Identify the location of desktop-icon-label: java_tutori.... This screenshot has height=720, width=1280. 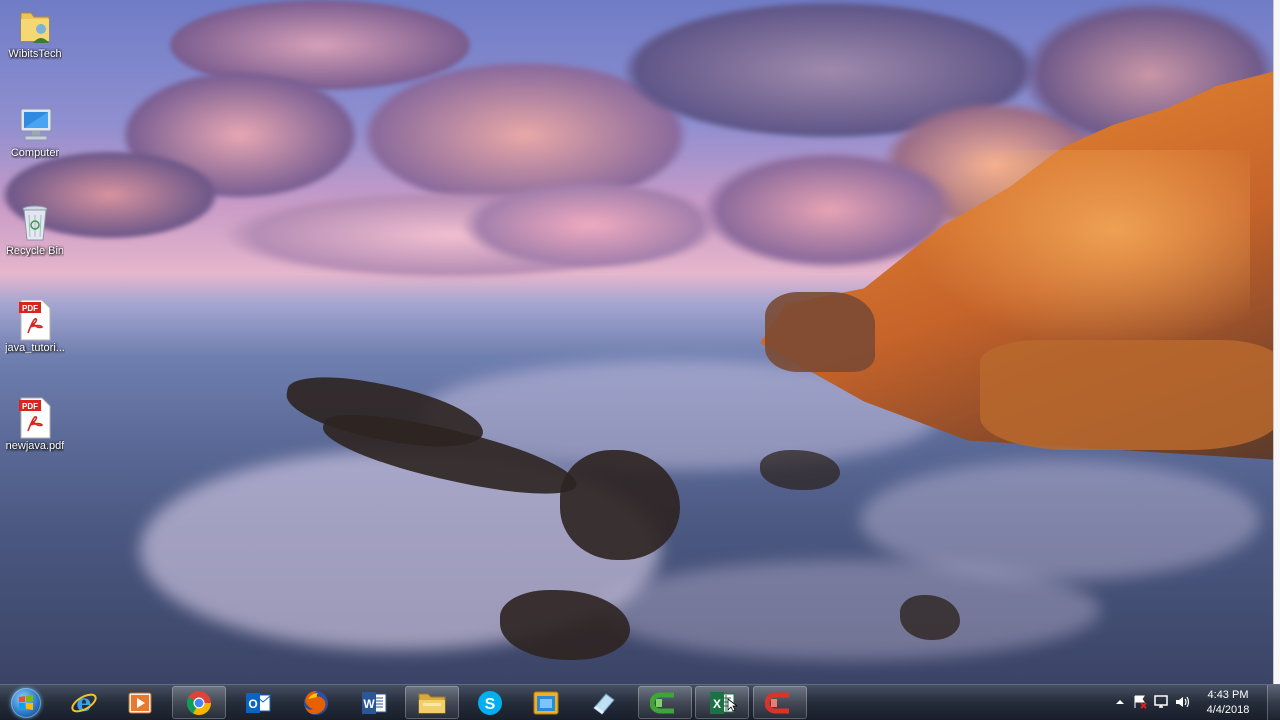
(35, 348).